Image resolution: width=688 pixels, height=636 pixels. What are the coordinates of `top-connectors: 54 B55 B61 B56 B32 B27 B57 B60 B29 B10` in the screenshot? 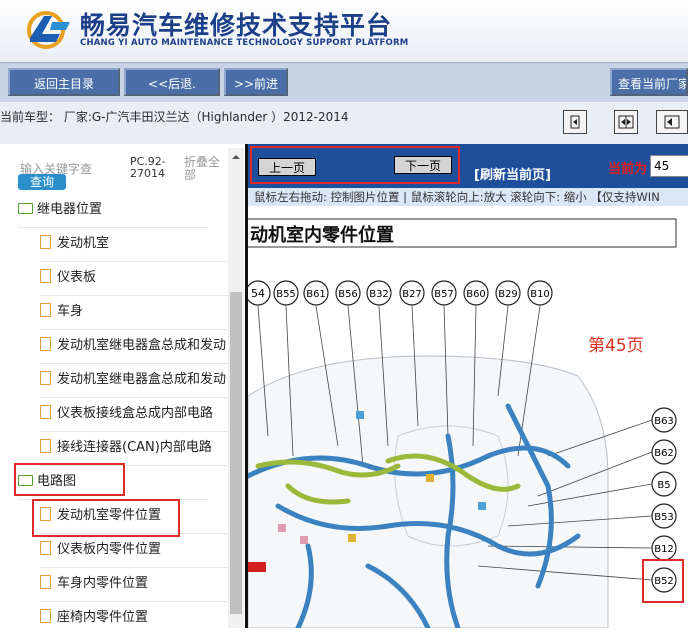 It's located at (400, 293).